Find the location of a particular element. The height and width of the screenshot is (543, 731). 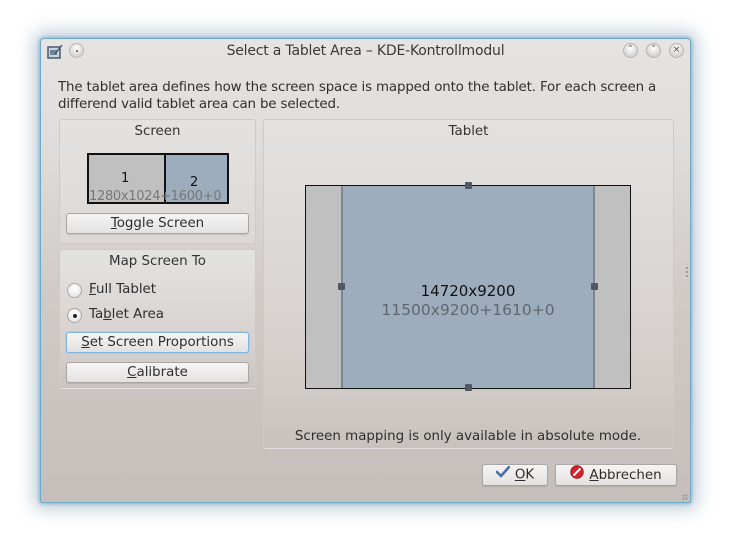

minimize-icon: ˅ is located at coordinates (653, 50).